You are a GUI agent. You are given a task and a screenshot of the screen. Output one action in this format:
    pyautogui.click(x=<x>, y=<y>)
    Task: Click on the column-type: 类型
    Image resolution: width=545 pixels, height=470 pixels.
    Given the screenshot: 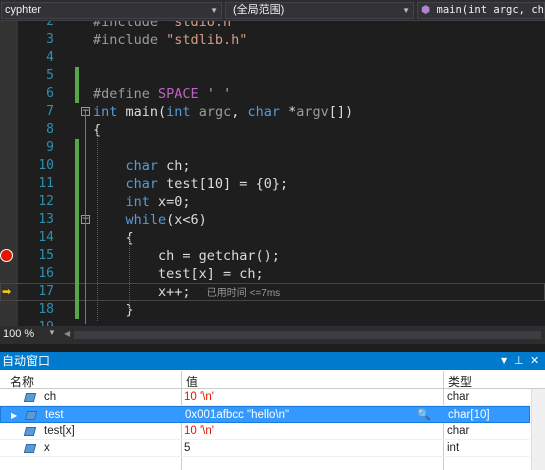 What is the action you would take?
    pyautogui.click(x=460, y=381)
    